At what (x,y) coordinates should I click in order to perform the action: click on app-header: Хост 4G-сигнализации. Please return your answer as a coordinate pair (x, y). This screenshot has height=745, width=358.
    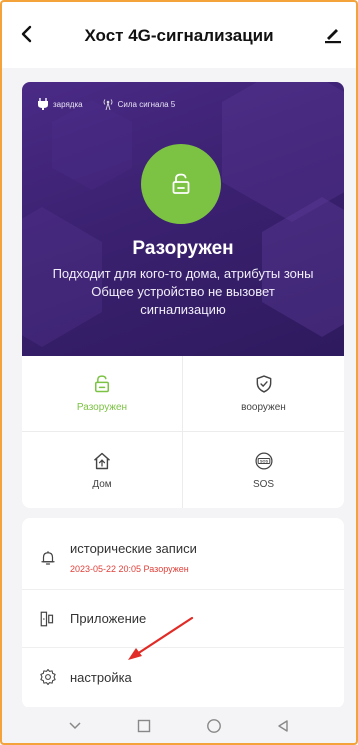
    Looking at the image, I should click on (179, 34).